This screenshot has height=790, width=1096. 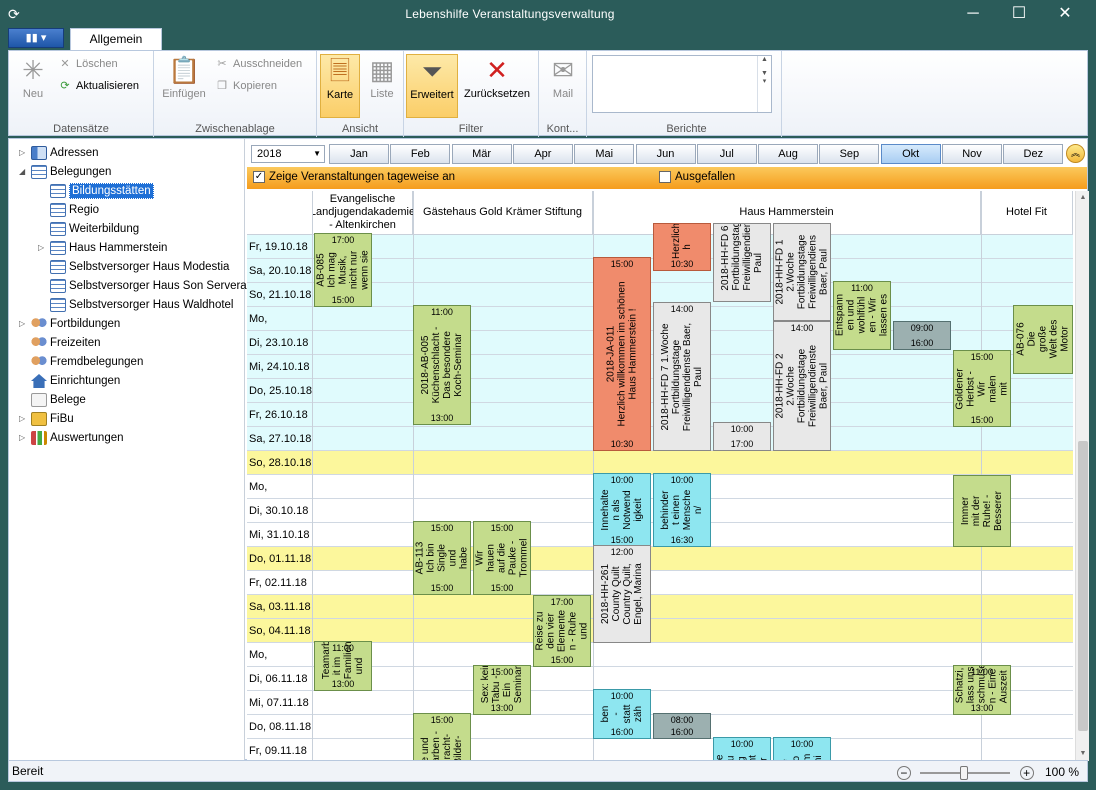 I want to click on zoom-slider, so click(x=965, y=772).